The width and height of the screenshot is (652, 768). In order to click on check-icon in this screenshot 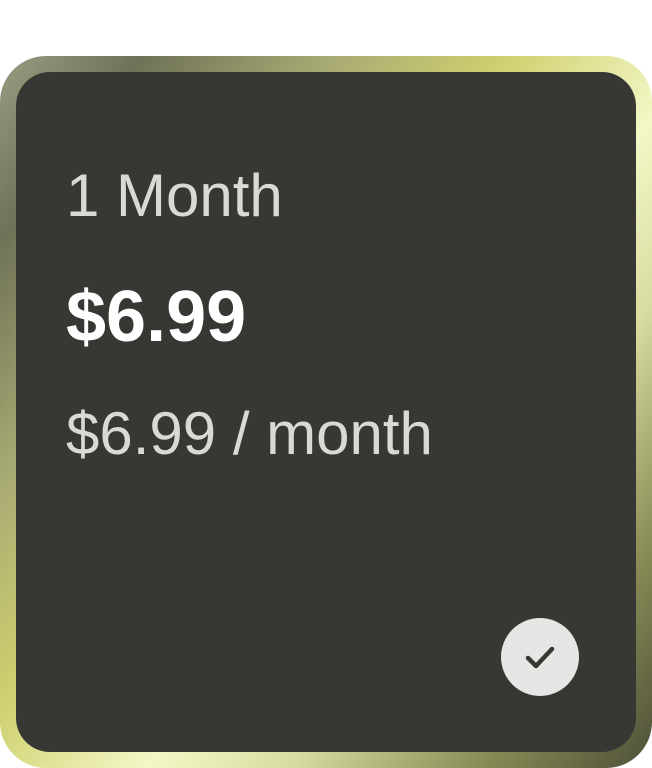, I will do `click(540, 657)`.